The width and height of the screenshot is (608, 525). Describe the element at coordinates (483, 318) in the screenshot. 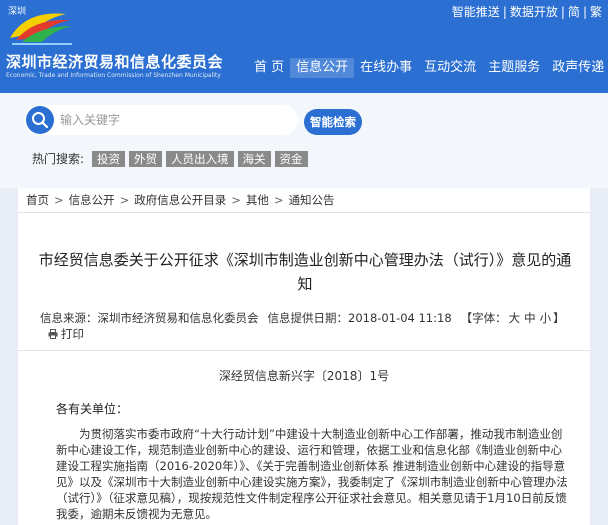

I see `font-size-label: 【字体：` at that location.